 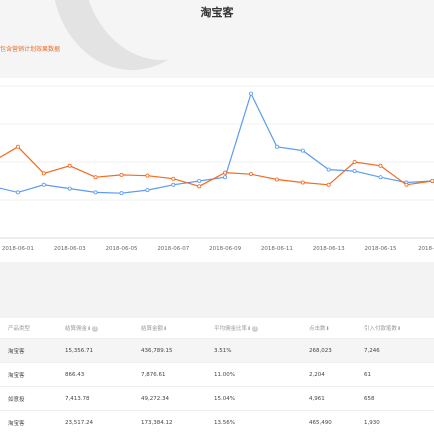 I want to click on table-cell: 866.43, so click(x=103, y=374).